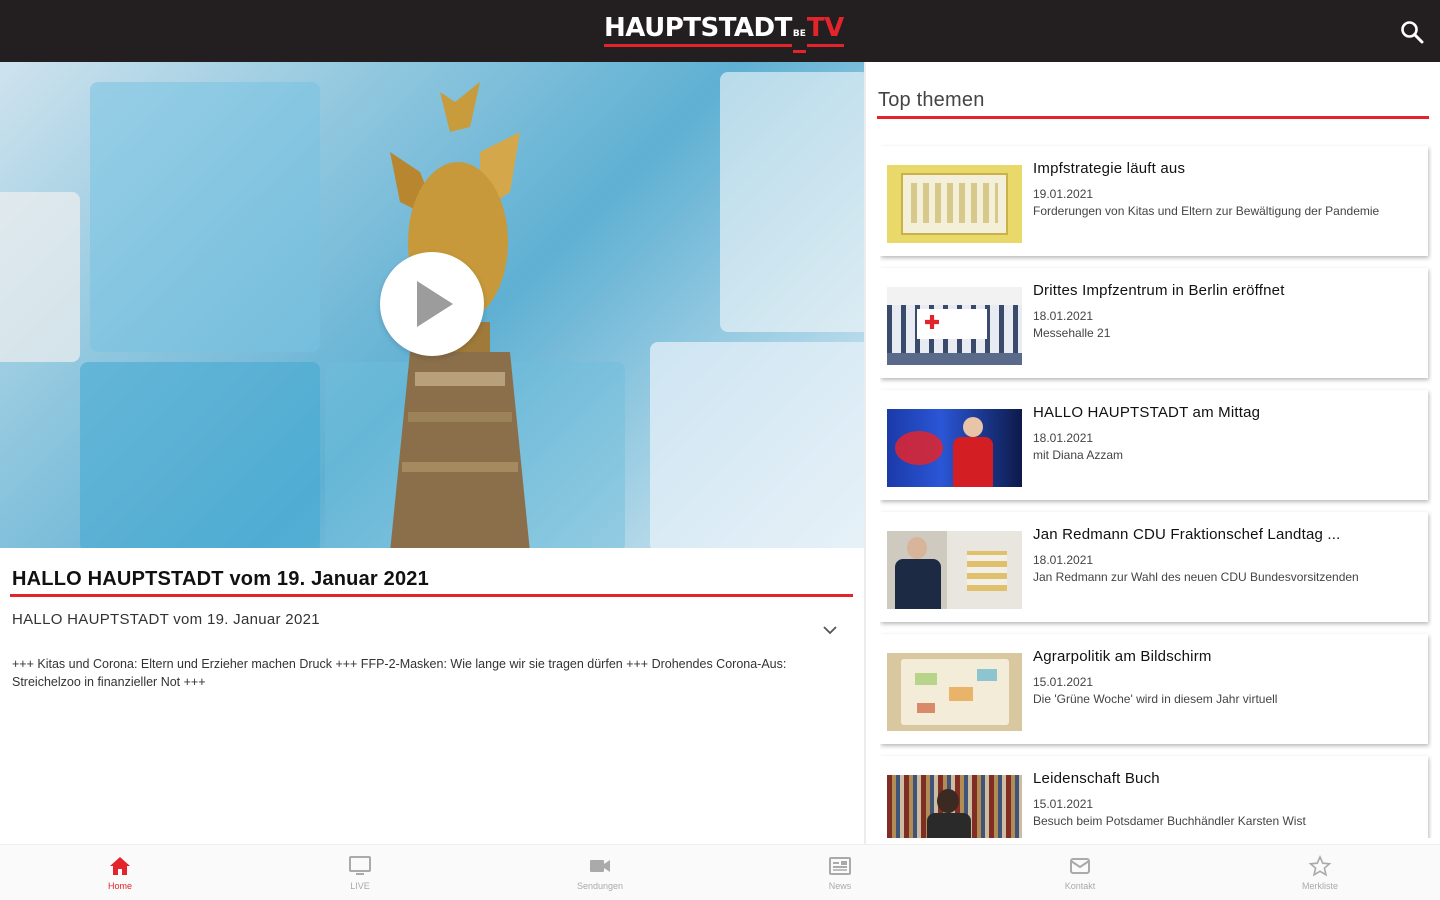 The image size is (1440, 900). Describe the element at coordinates (1080, 866) in the screenshot. I see `mail-icon` at that location.